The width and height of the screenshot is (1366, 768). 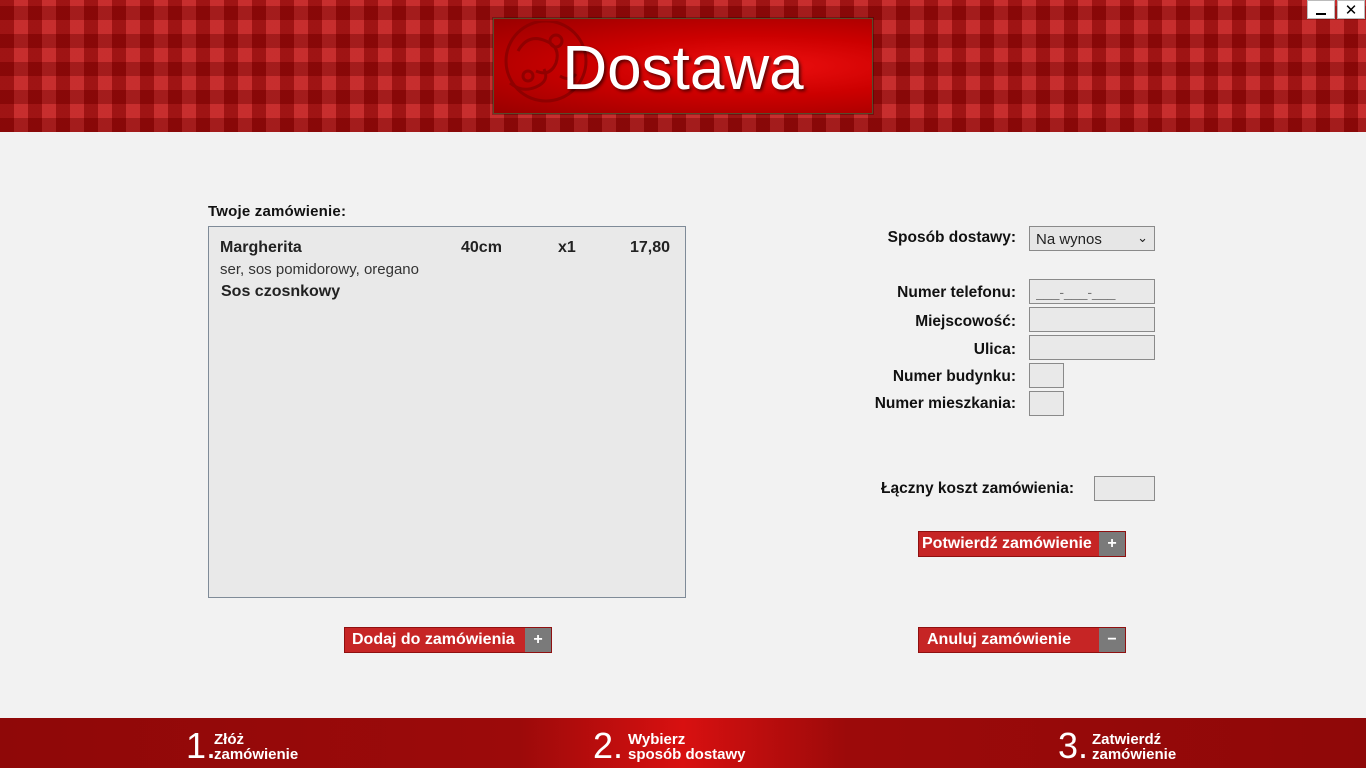 What do you see at coordinates (687, 754) in the screenshot?
I see `step-text-line2: sposób dostawy` at bounding box center [687, 754].